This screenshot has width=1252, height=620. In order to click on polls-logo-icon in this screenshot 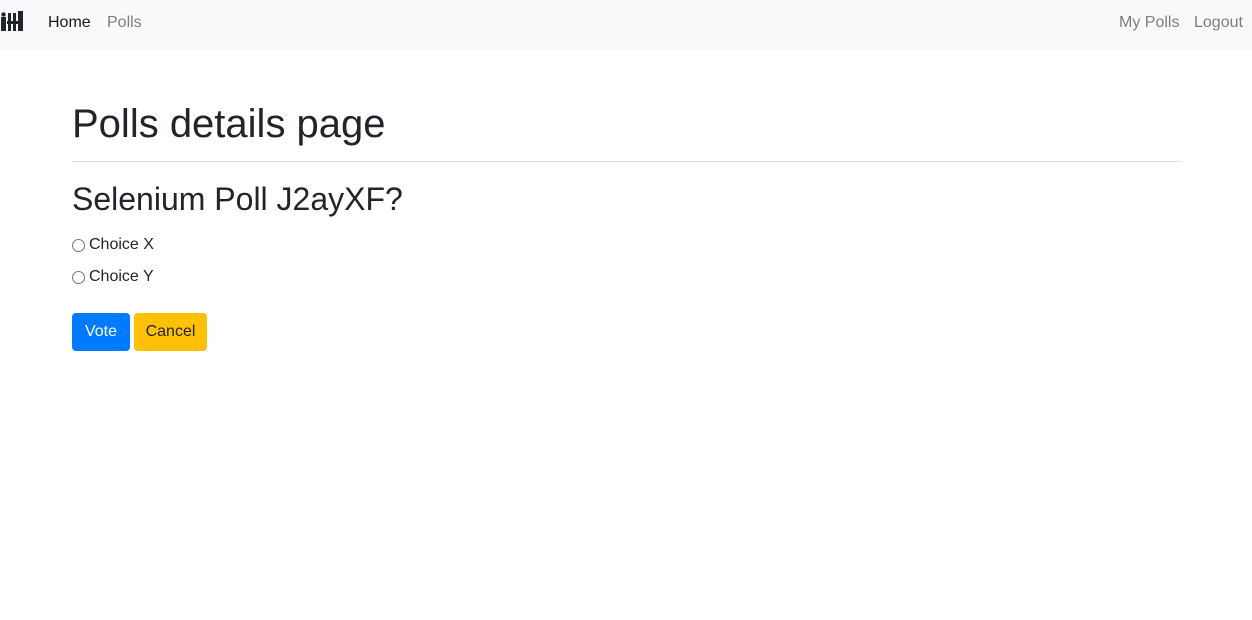, I will do `click(13, 23)`.